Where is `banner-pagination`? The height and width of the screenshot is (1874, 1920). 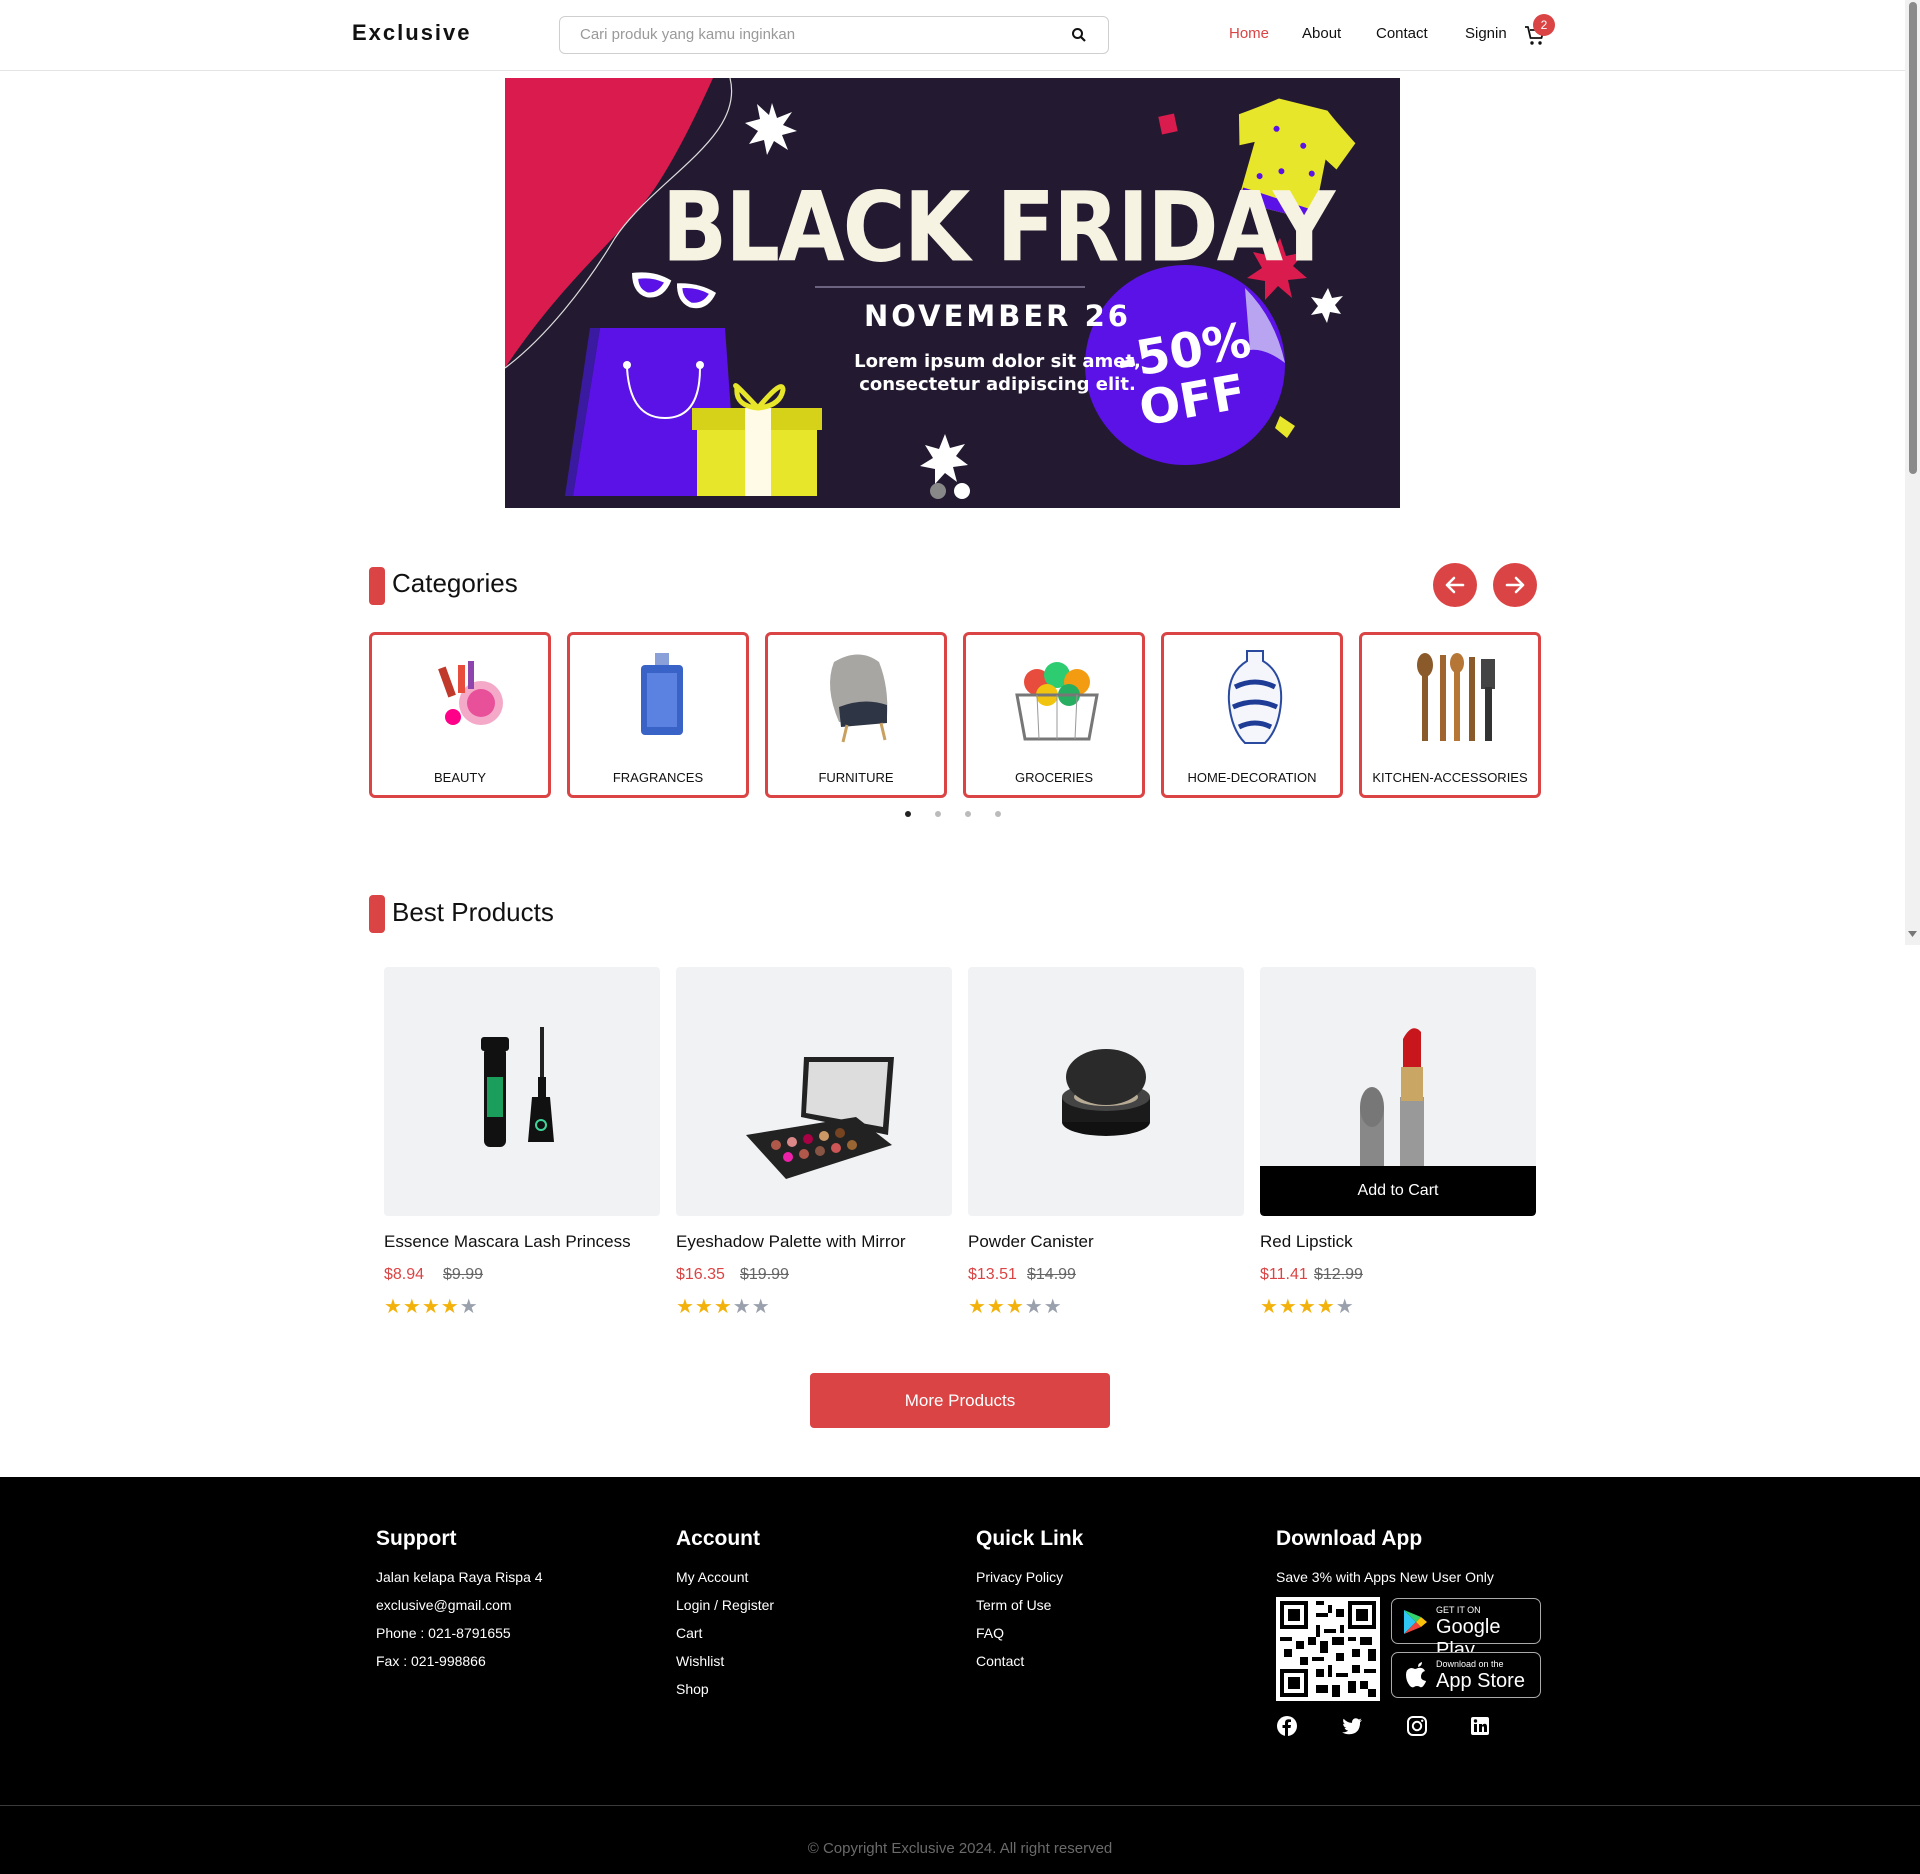 banner-pagination is located at coordinates (954, 493).